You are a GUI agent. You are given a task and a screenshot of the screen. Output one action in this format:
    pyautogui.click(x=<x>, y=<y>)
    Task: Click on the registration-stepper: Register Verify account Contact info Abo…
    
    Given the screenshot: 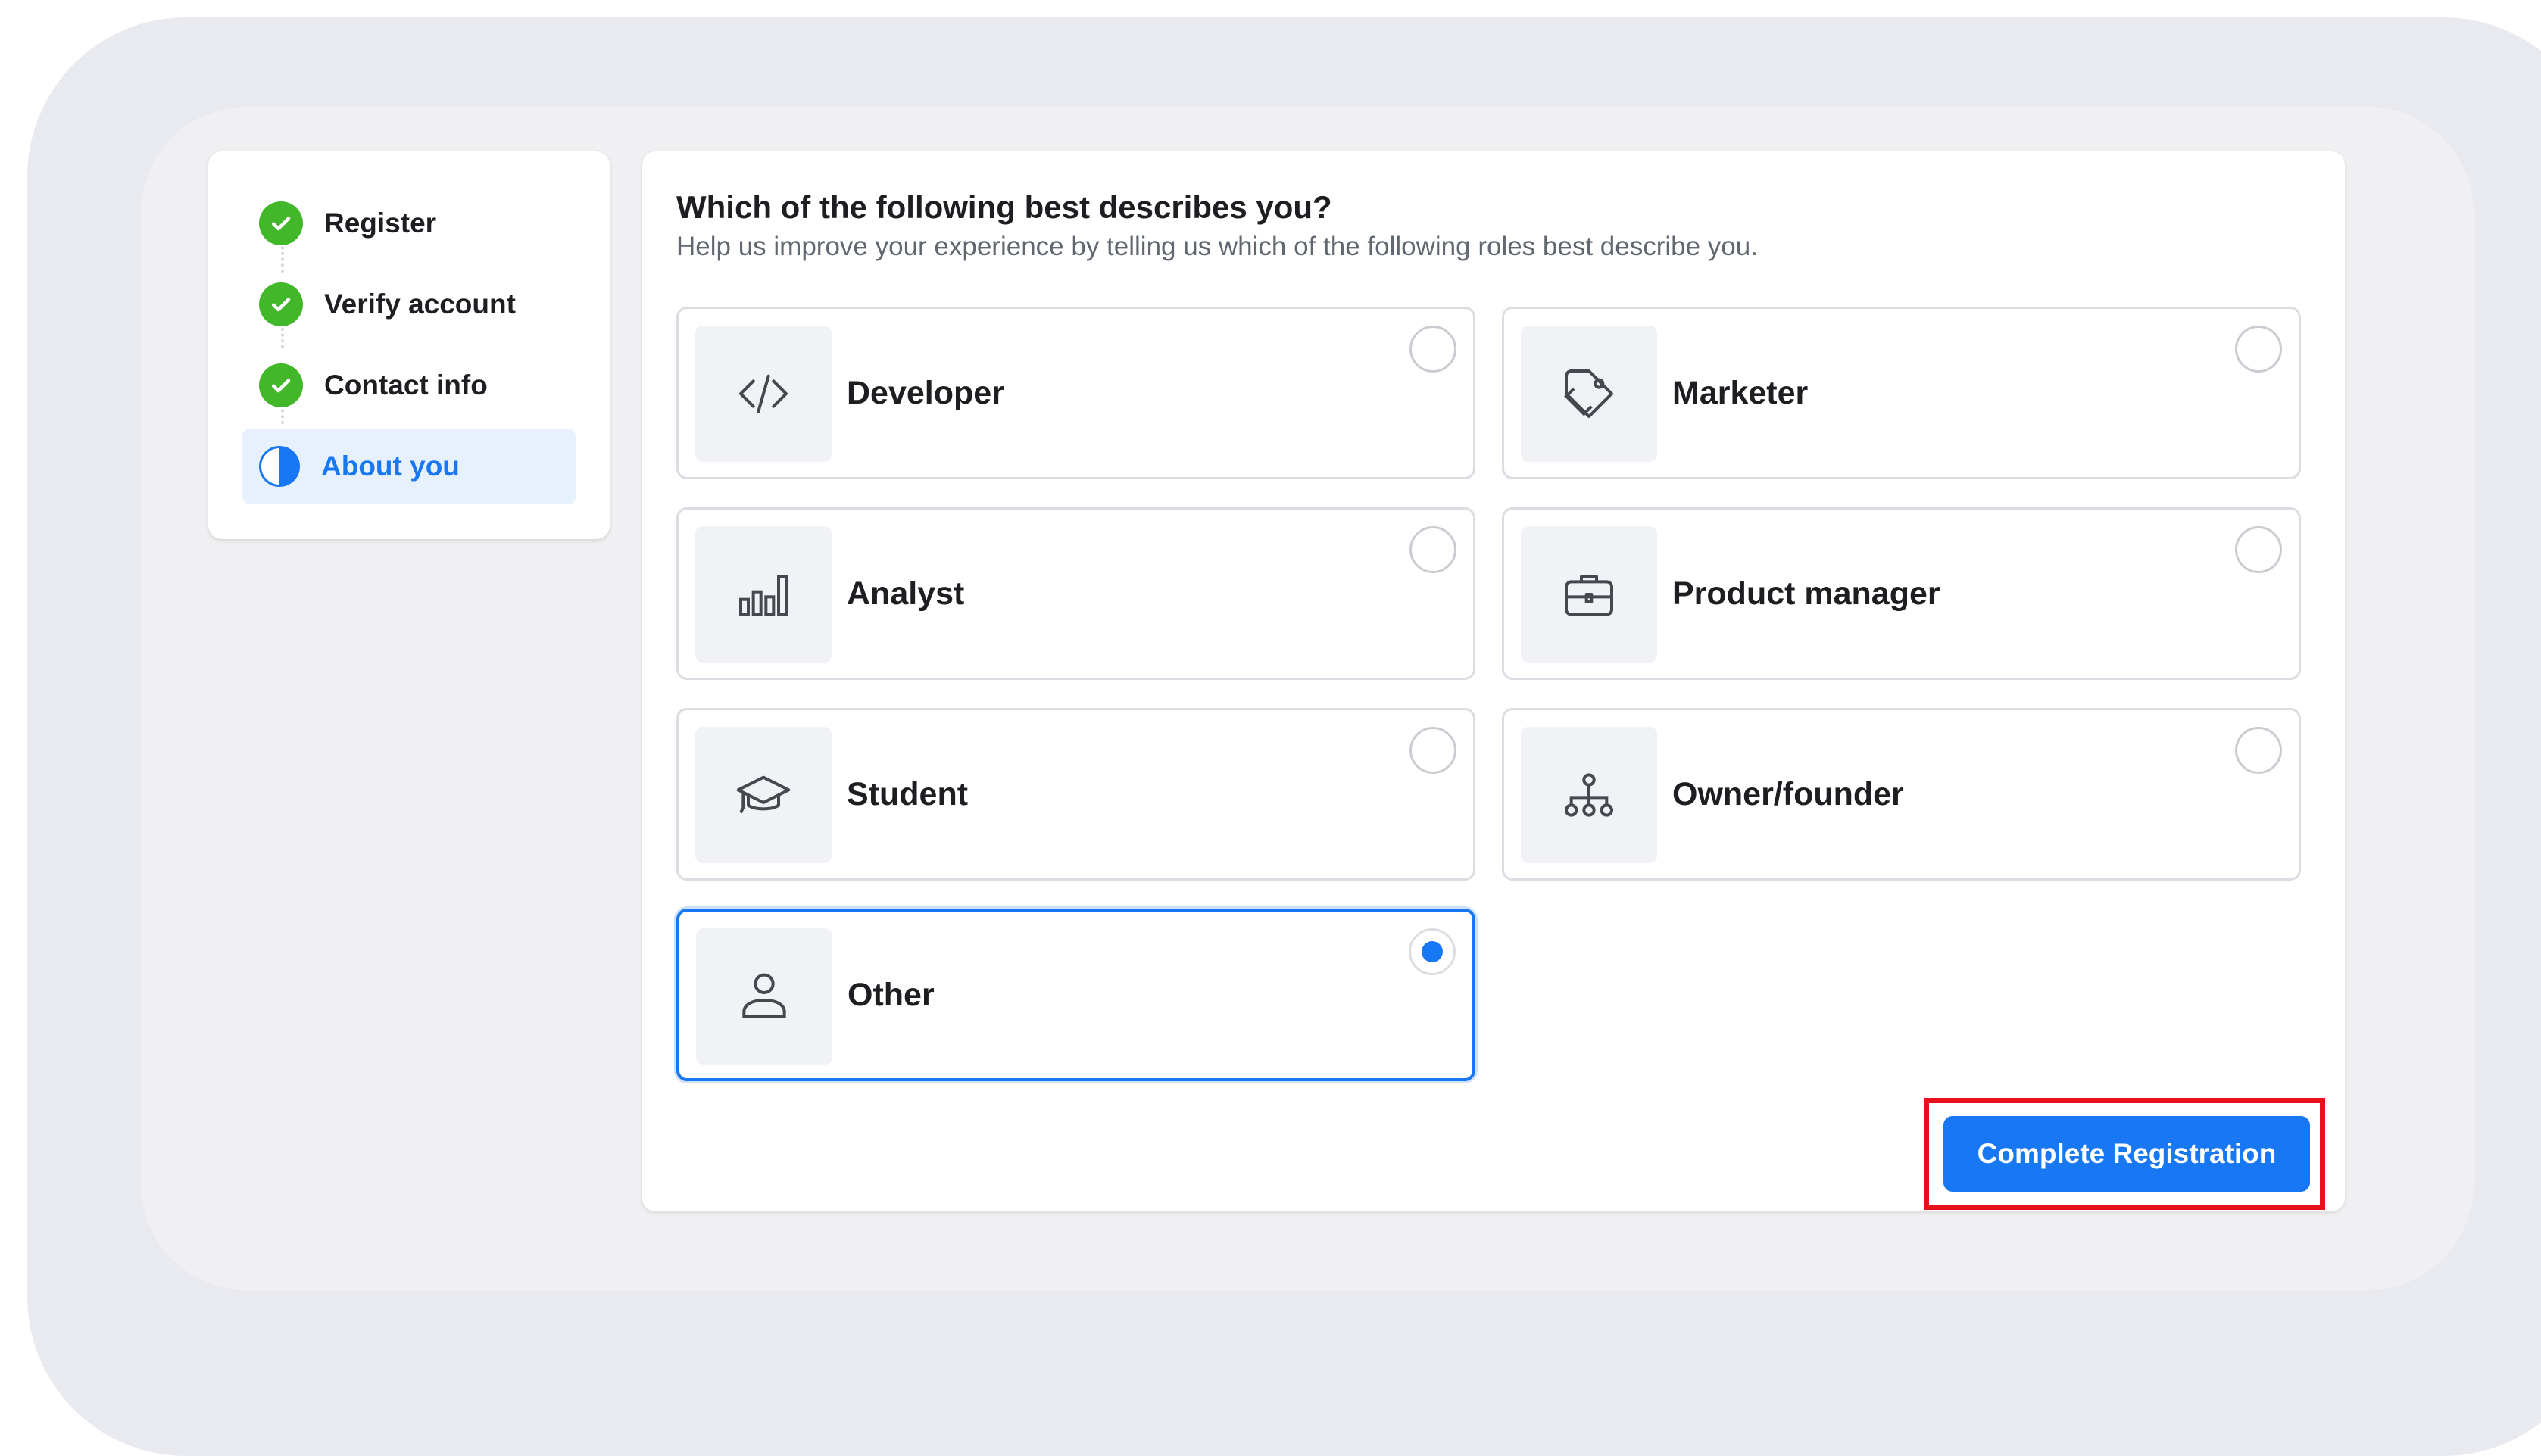 What is the action you would take?
    pyautogui.click(x=409, y=345)
    